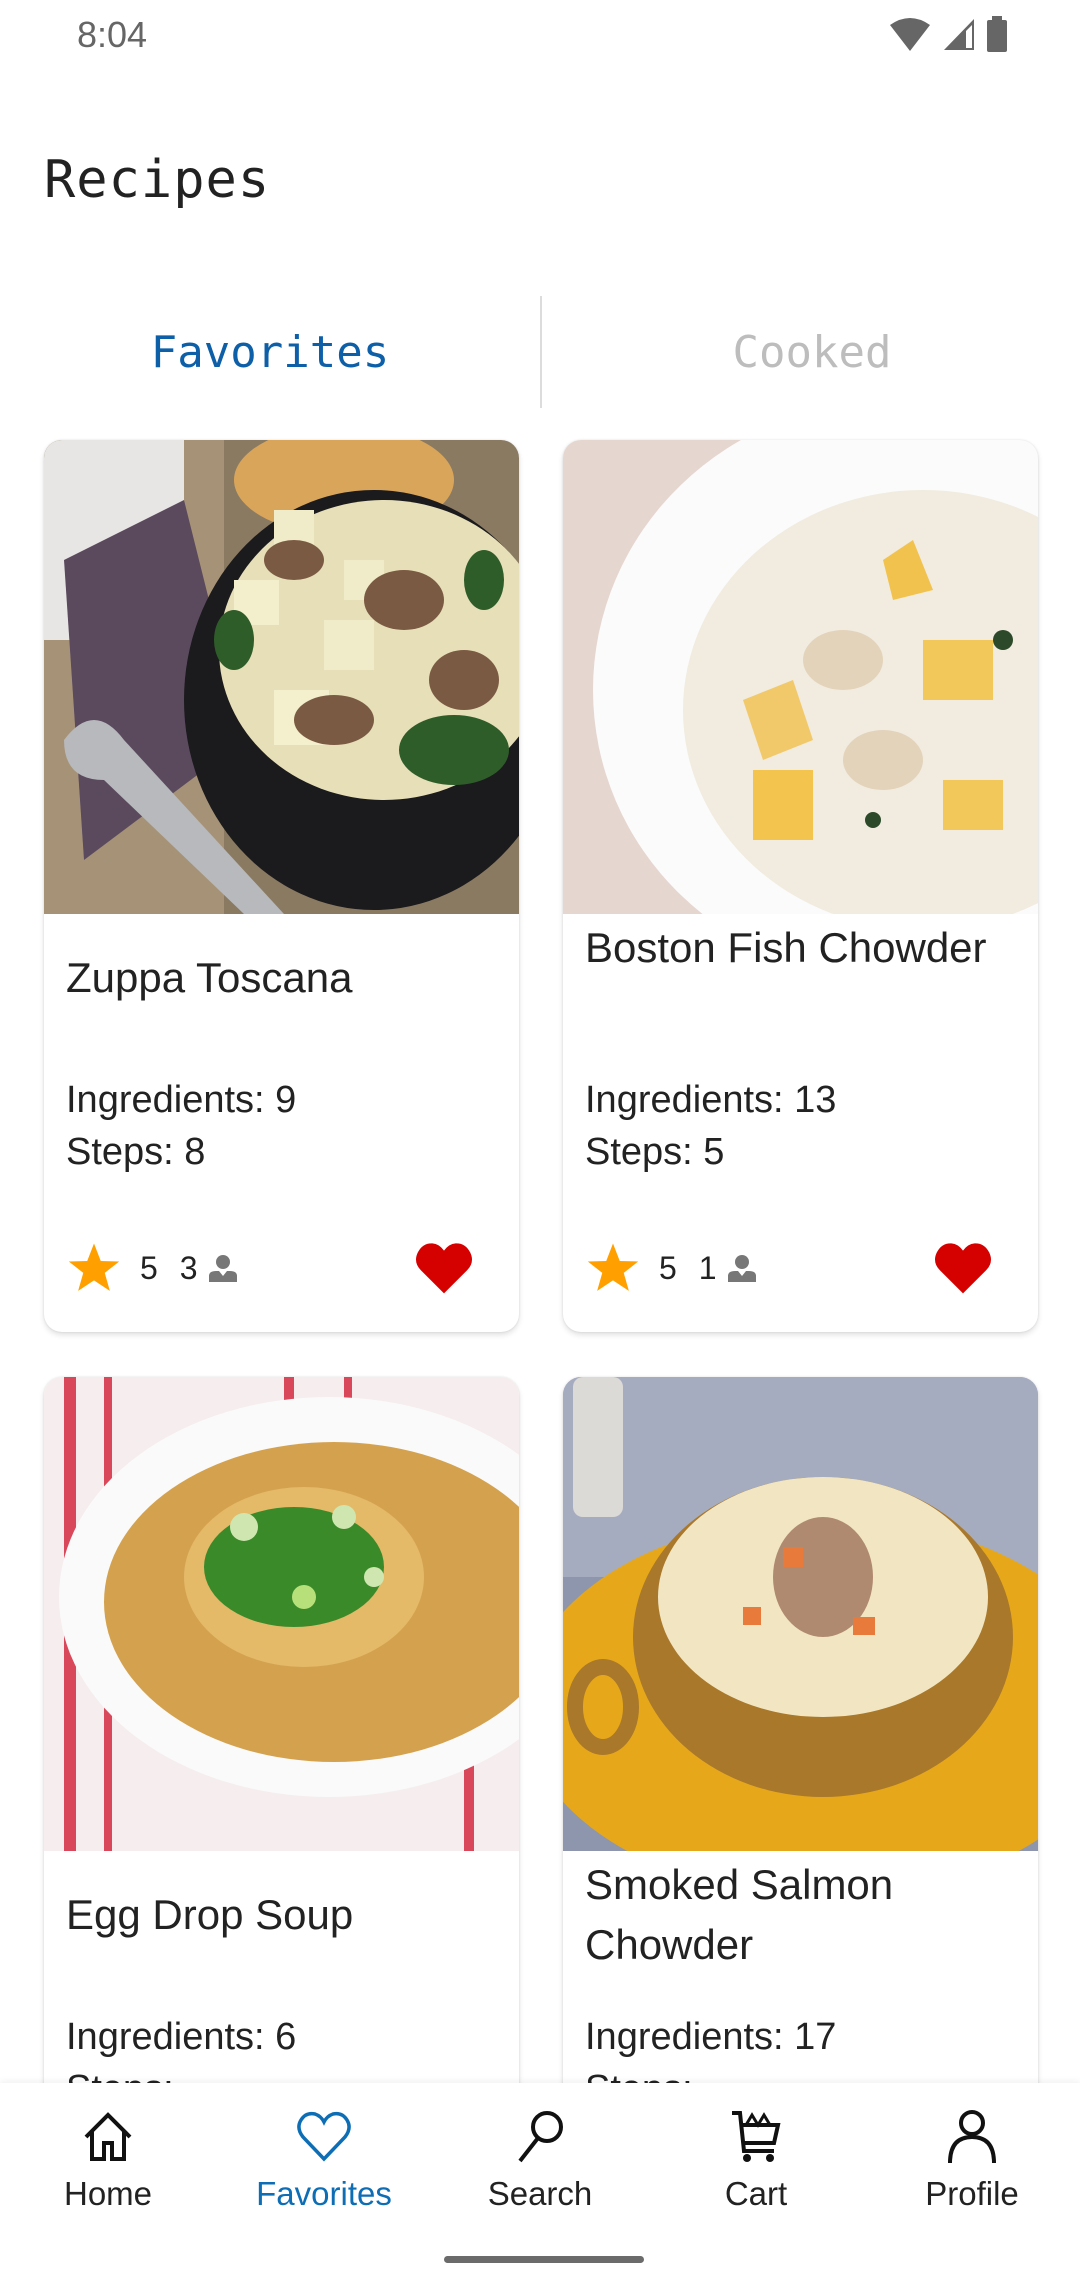 The height and width of the screenshot is (2280, 1080). I want to click on cell-signal-icon, so click(959, 34).